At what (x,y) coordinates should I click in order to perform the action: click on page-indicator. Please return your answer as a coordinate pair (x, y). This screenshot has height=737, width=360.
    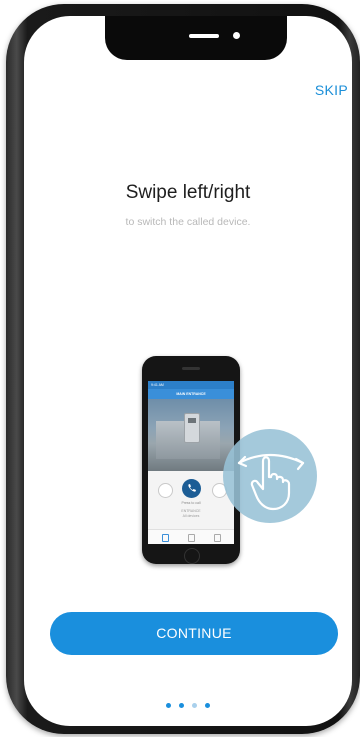
    Looking at the image, I should click on (188, 705).